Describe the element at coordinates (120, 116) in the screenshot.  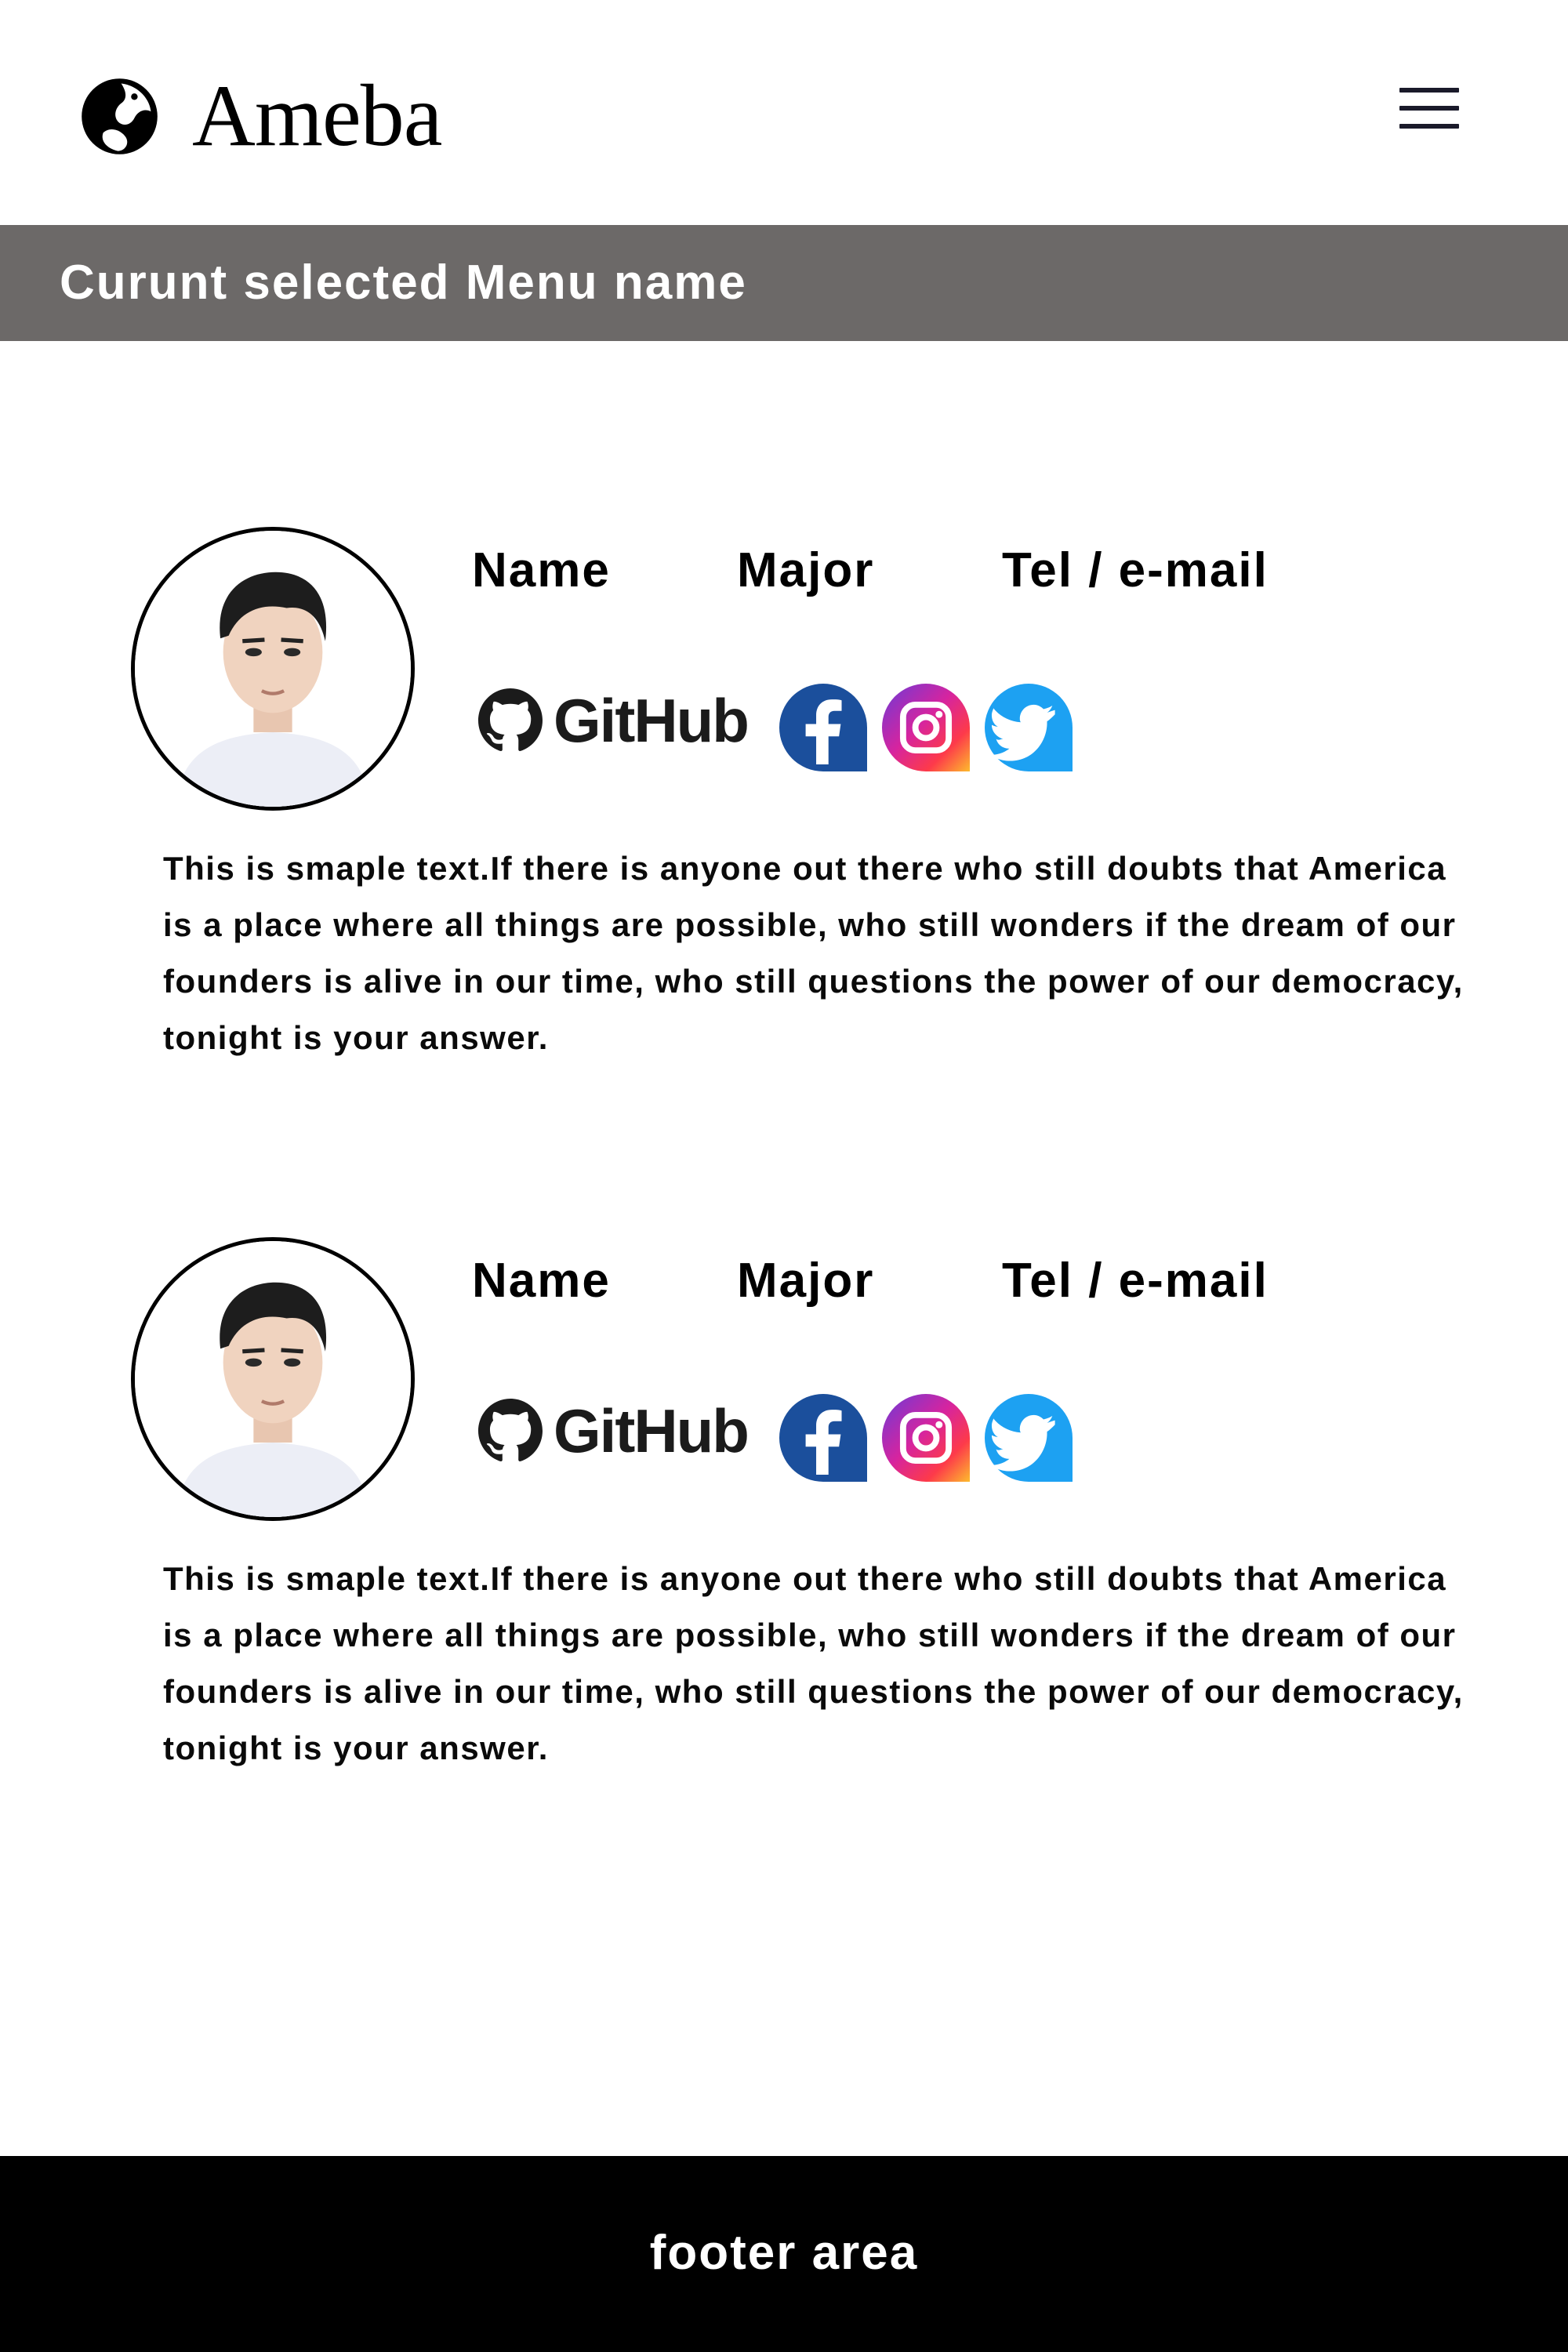
I see `ameba-logo-icon` at that location.